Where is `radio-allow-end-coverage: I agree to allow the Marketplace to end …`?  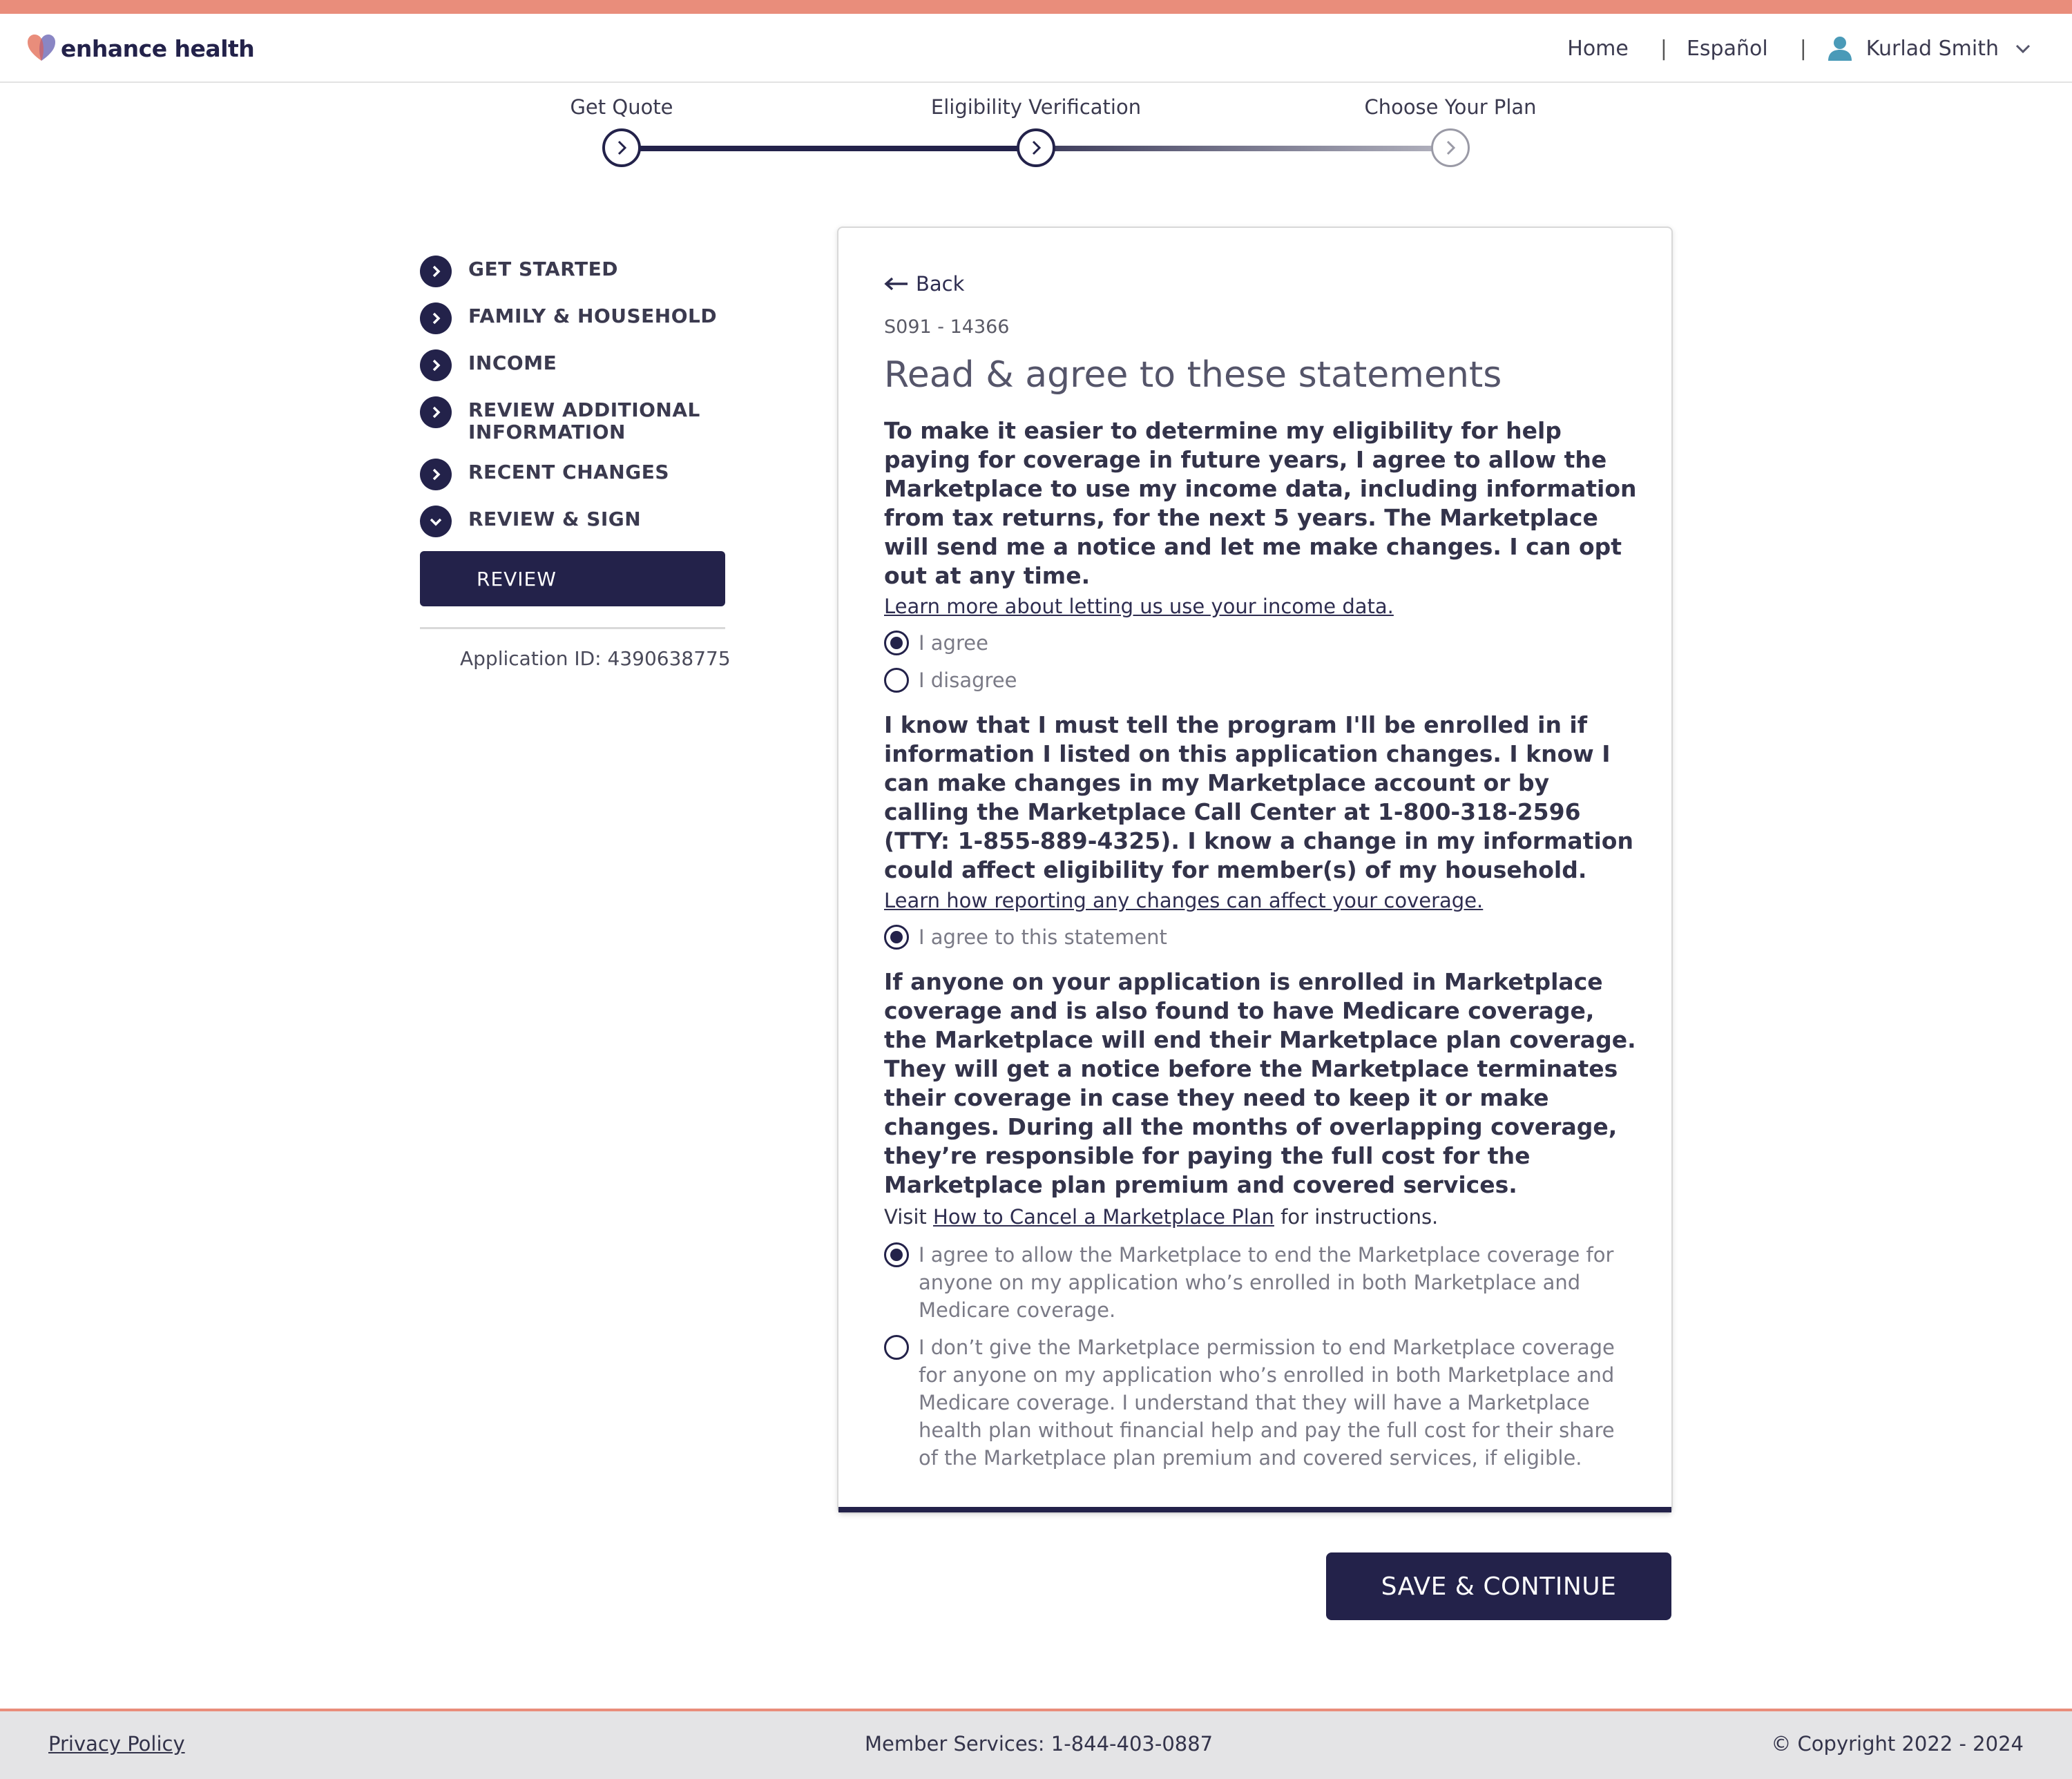 radio-allow-end-coverage: I agree to allow the Marketplace to end … is located at coordinates (1260, 1282).